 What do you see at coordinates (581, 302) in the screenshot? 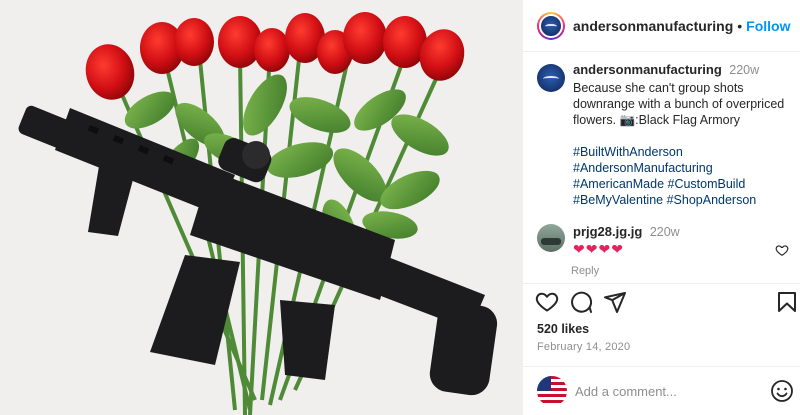
I see `comment-icon` at bounding box center [581, 302].